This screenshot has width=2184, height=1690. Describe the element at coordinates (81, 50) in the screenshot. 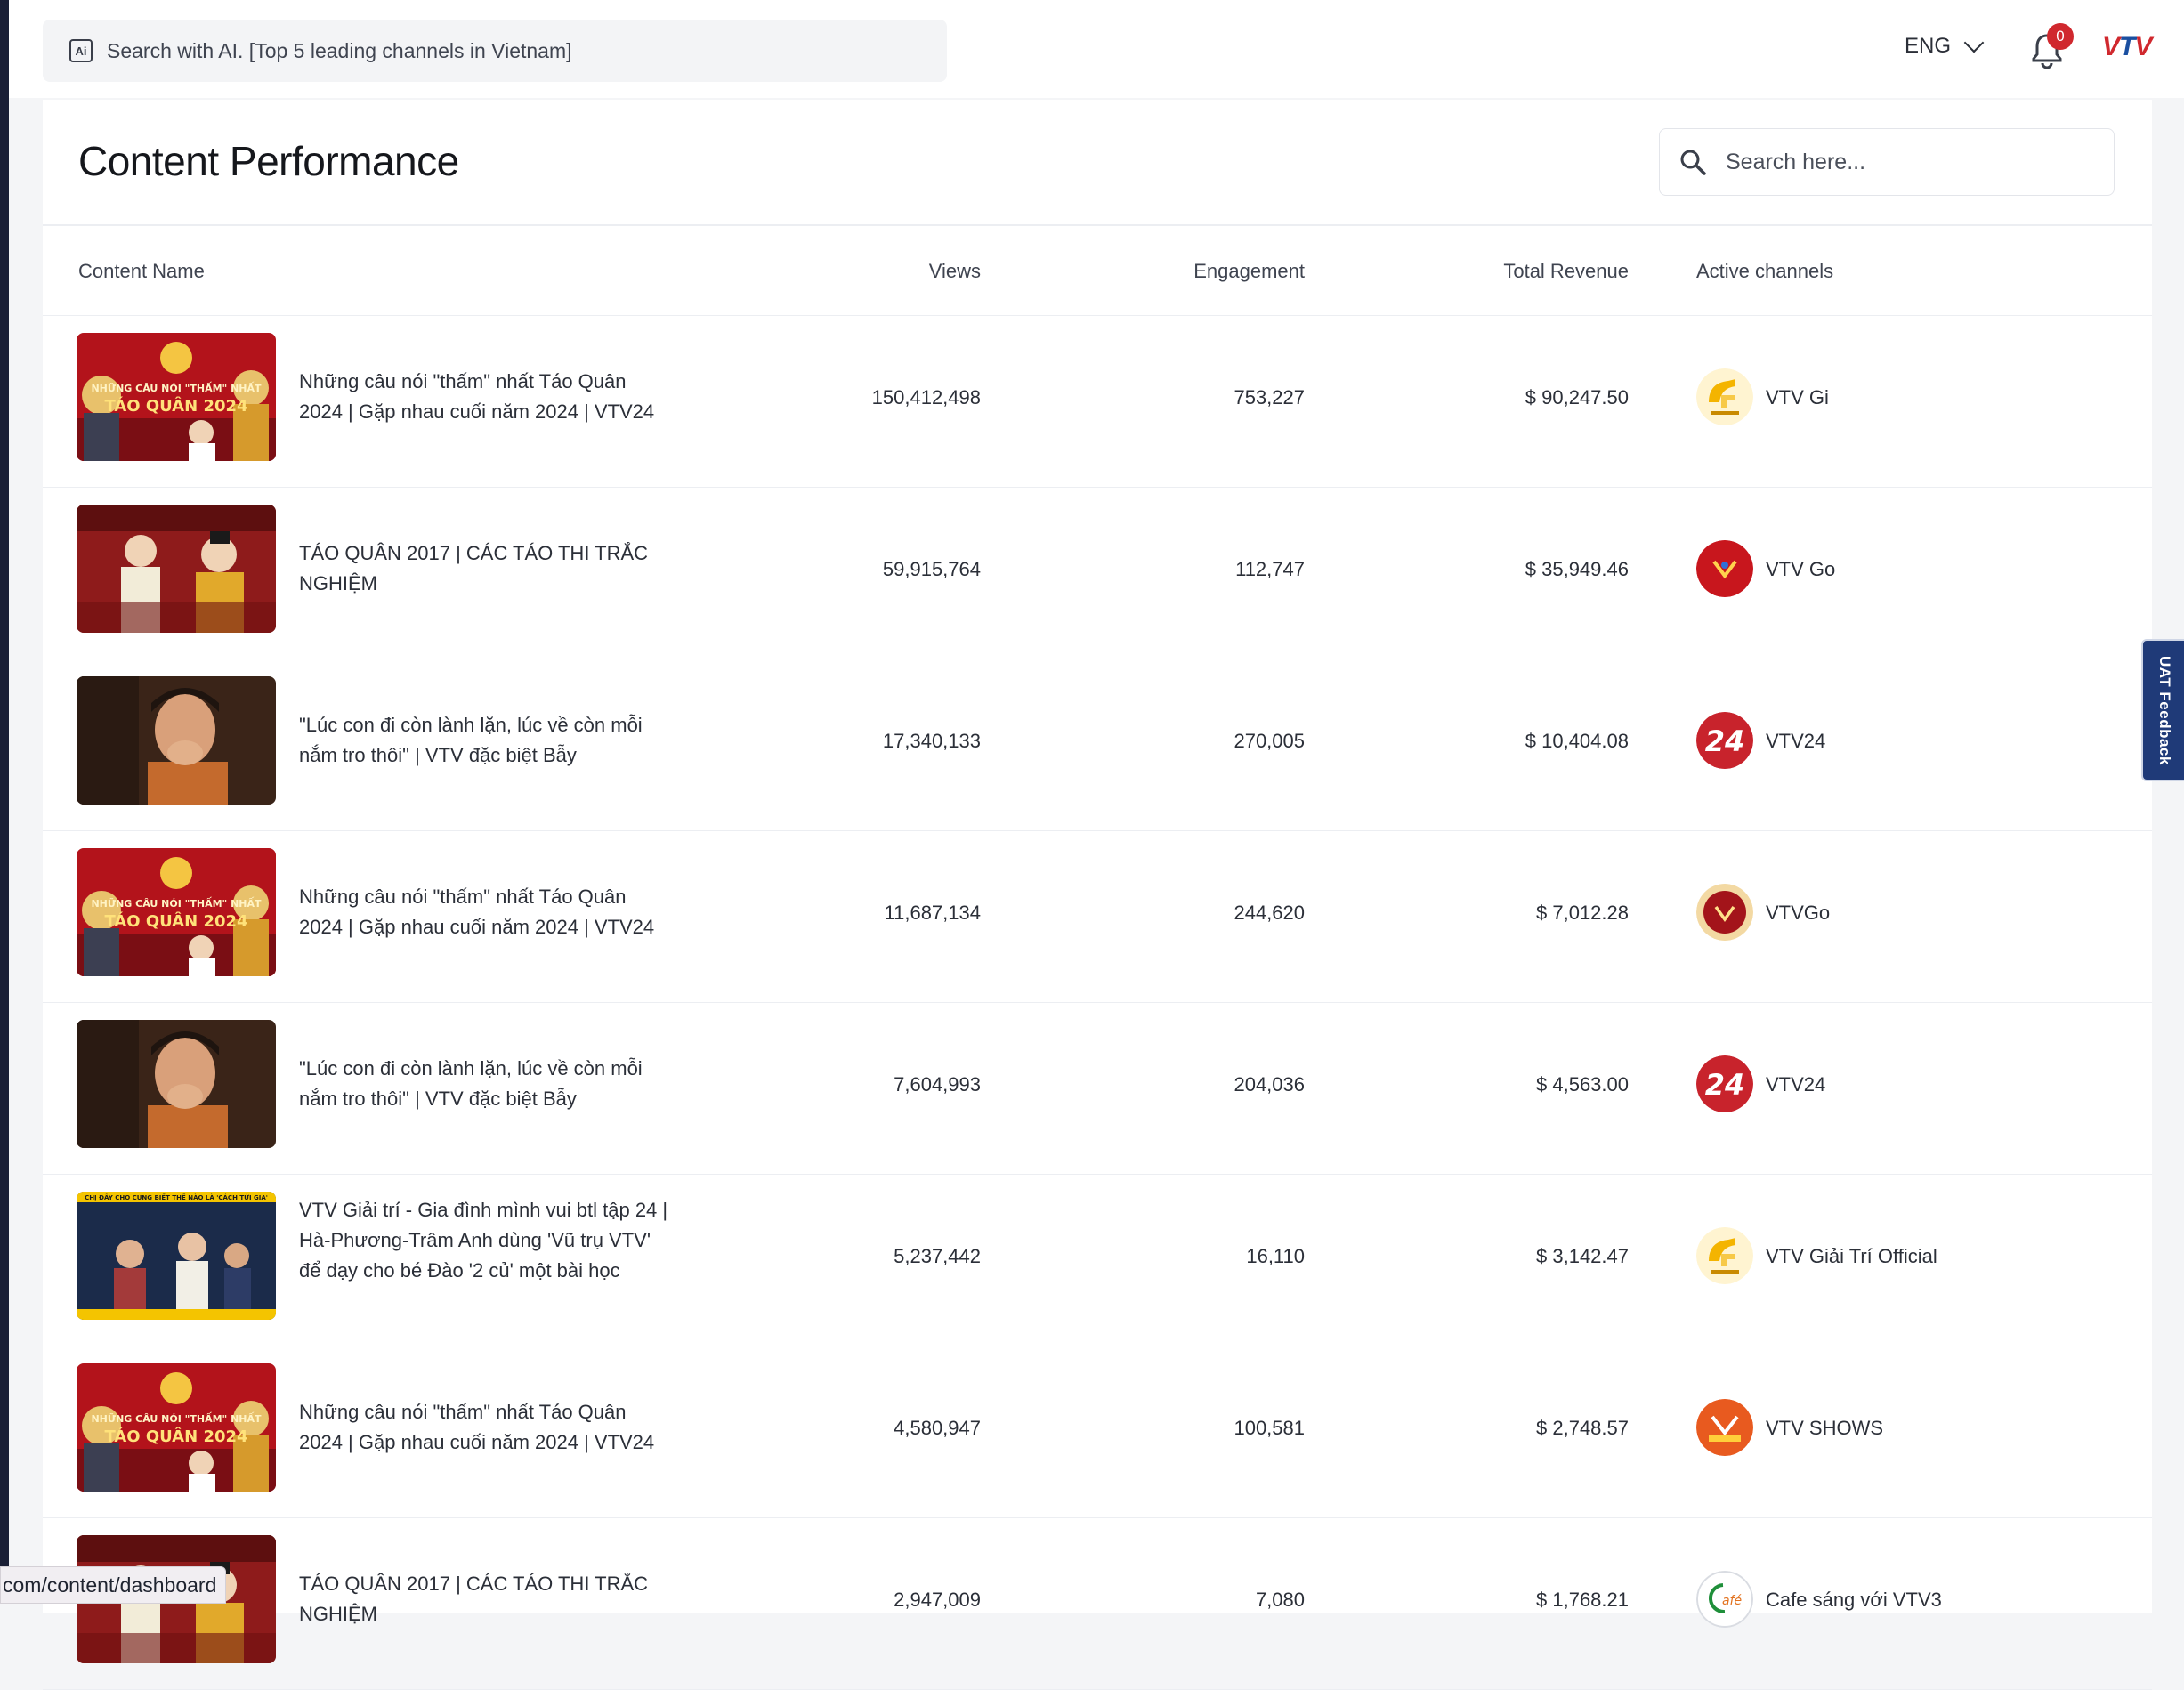

I see `ai-icon: Ai` at that location.